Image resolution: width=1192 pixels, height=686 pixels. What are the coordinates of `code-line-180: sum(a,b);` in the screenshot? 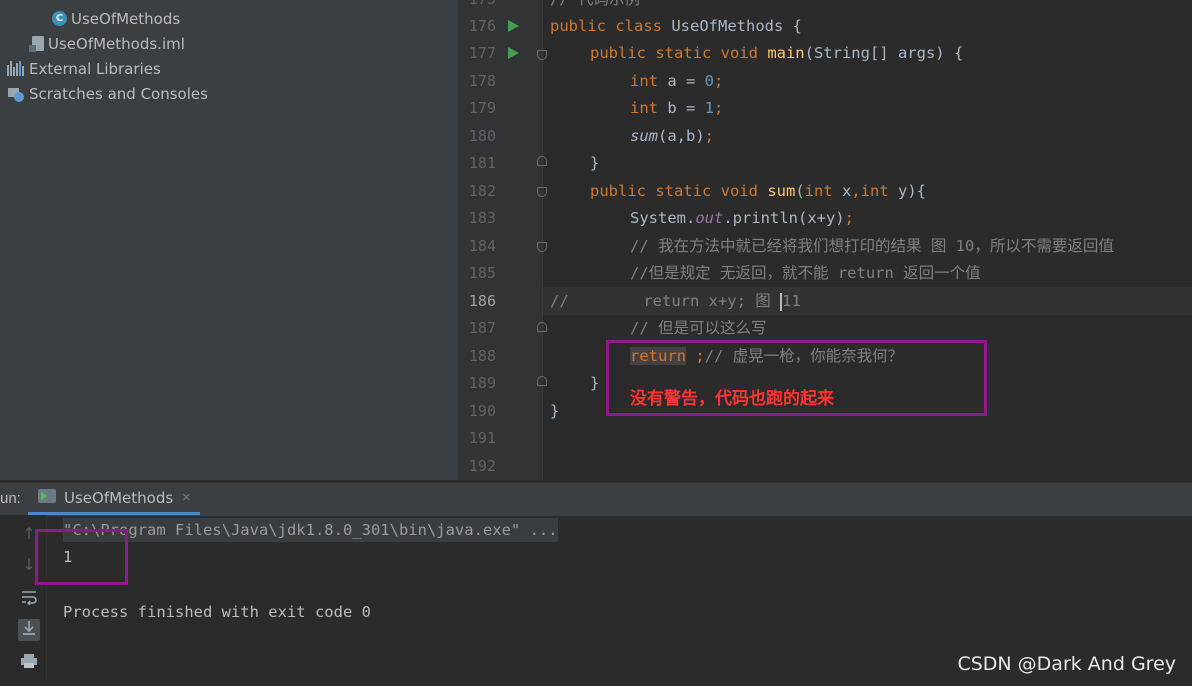 It's located at (672, 136).